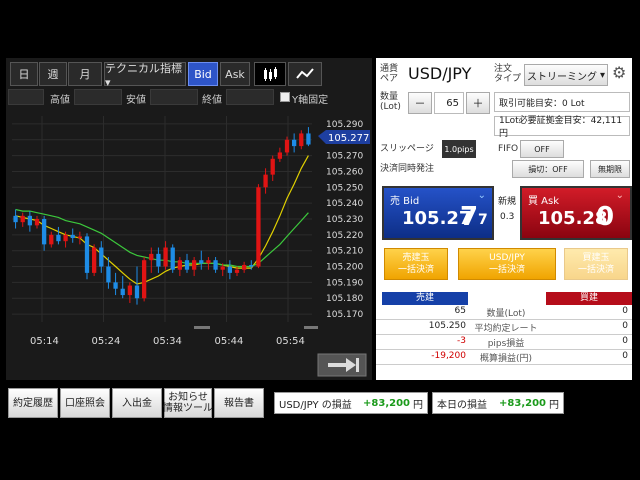 The height and width of the screenshot is (480, 640). I want to click on tab-trade-history: 約定履歴, so click(33, 403).